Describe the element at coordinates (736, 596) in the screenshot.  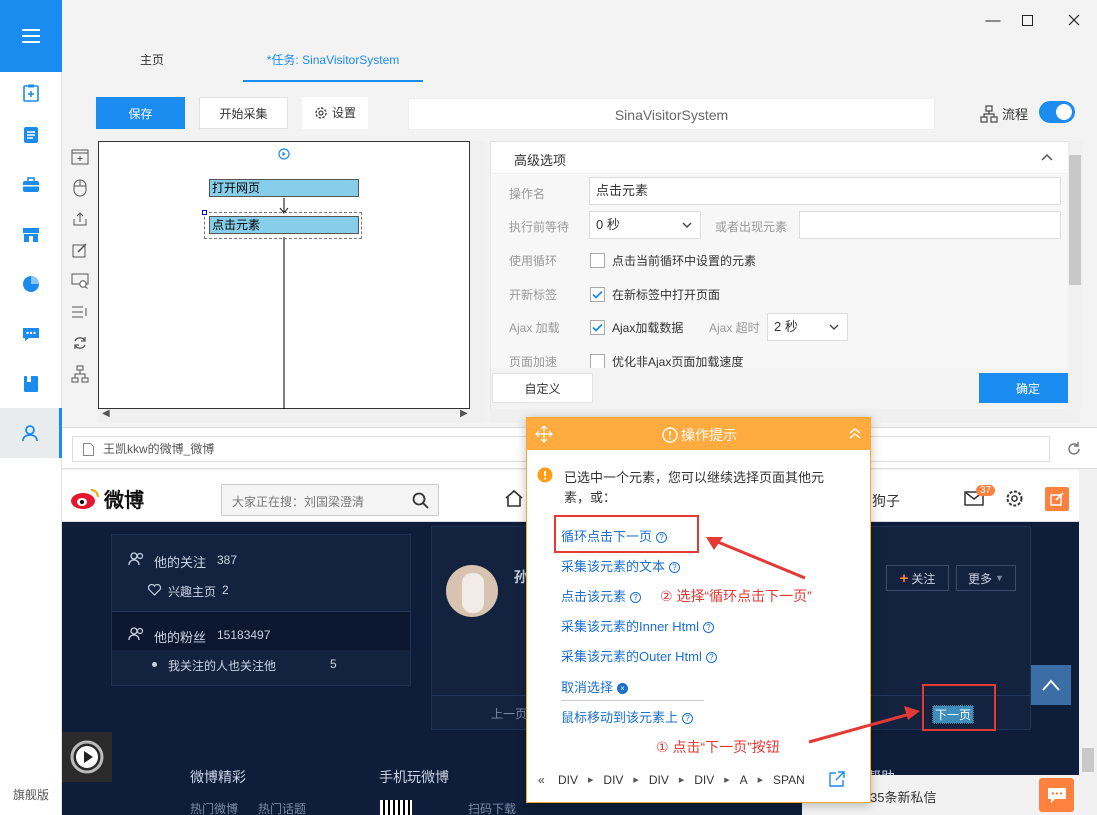
I see `annotation-step2: ② 选择“循环点击下一页”` at that location.